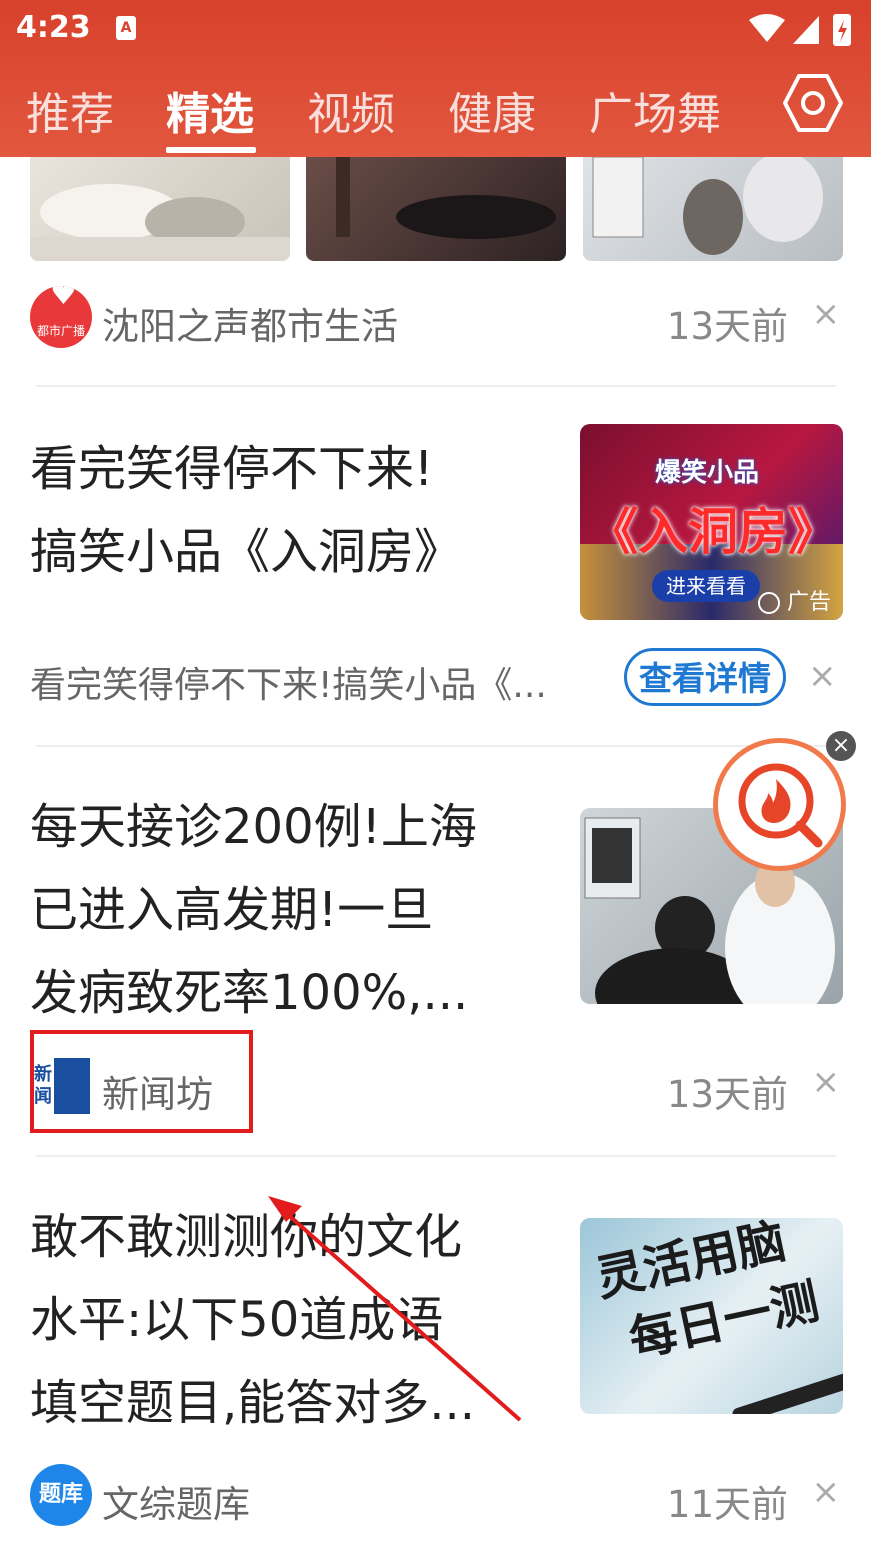 Image resolution: width=871 pixels, height=1553 pixels. I want to click on tab-health: 健康, so click(492, 110).